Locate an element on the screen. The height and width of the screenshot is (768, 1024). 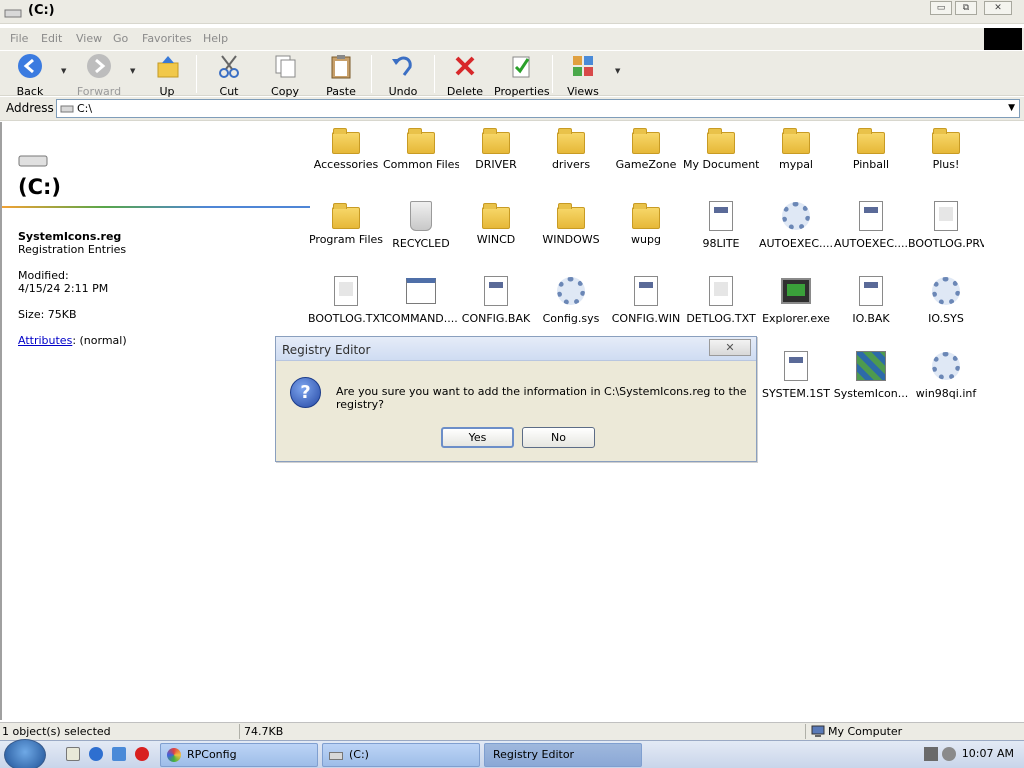
cut-button: Cut is located at coordinates (229, 75).